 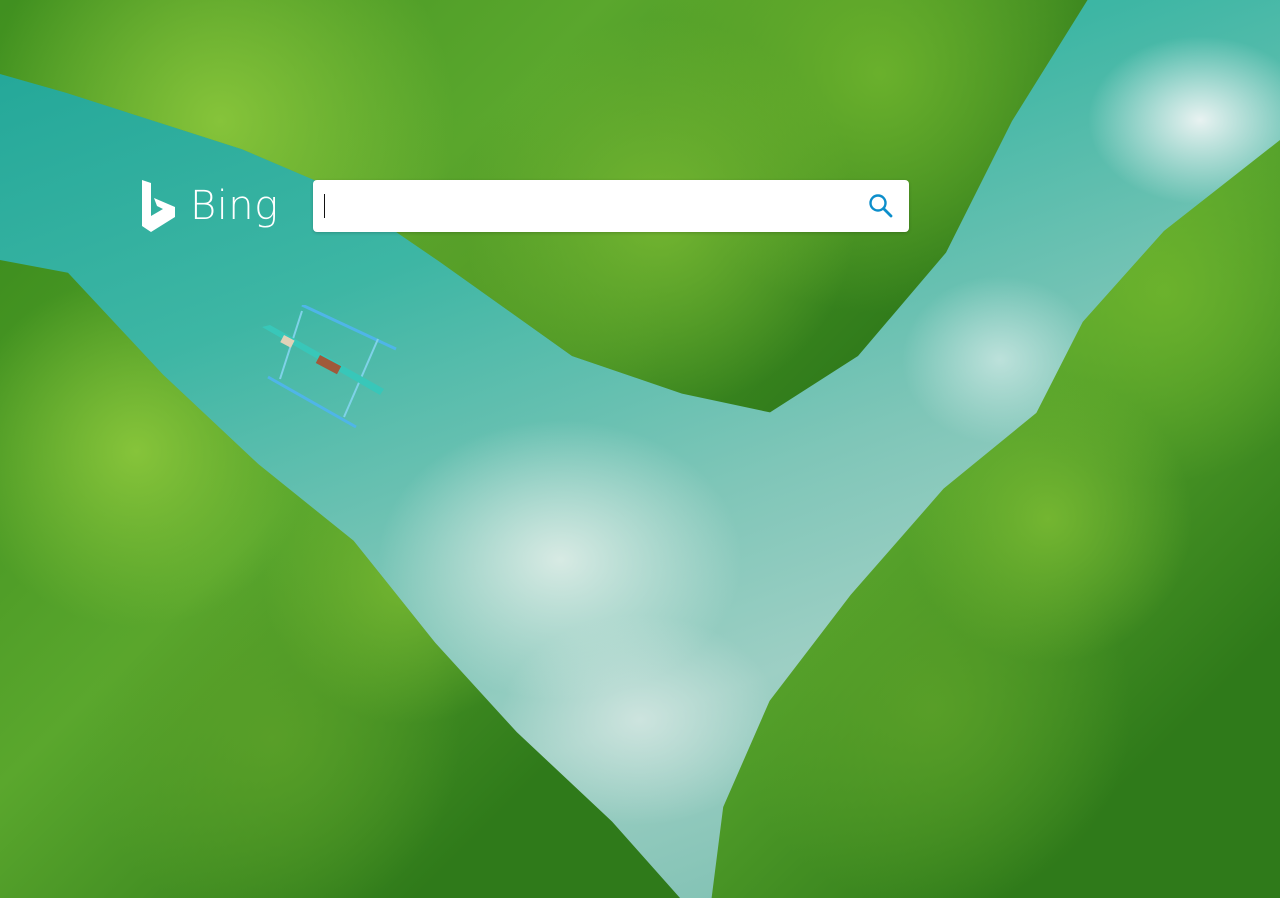 What do you see at coordinates (158, 206) in the screenshot?
I see `bing-logo-icon` at bounding box center [158, 206].